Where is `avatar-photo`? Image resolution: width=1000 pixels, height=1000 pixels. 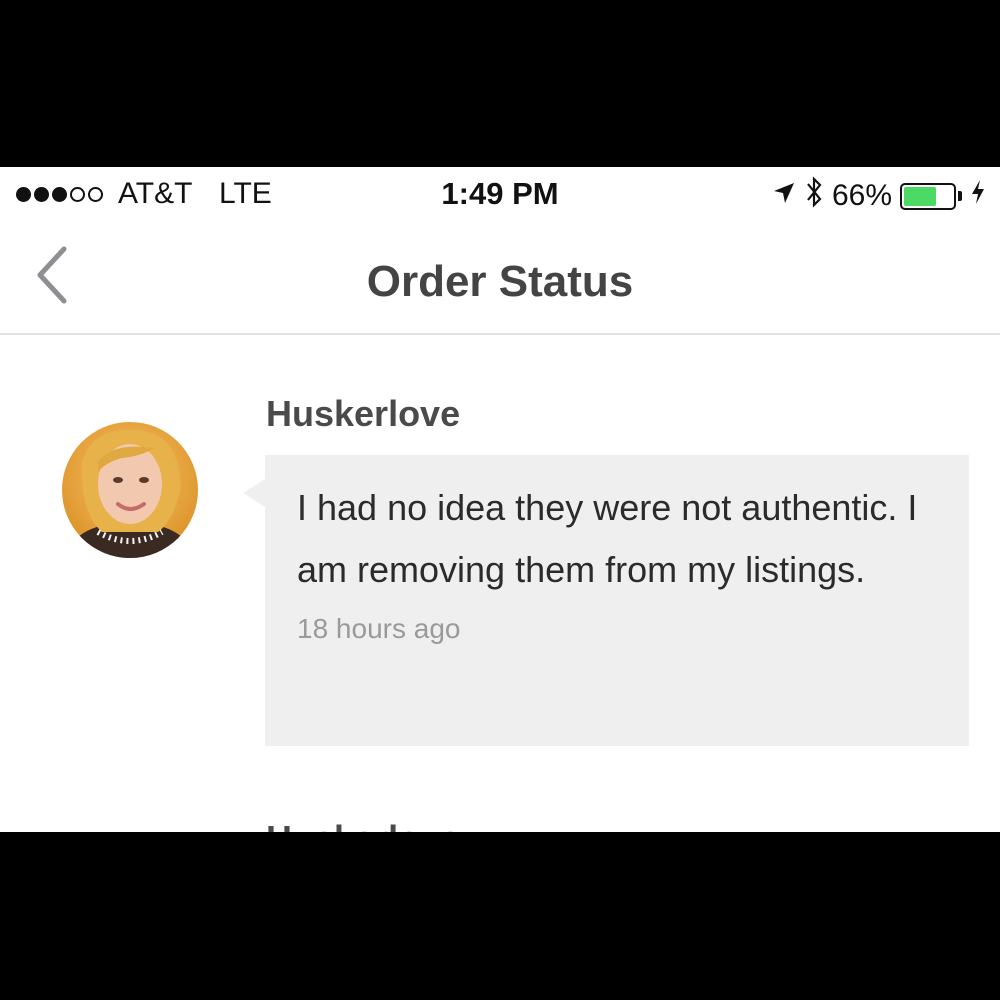
avatar-photo is located at coordinates (130, 490).